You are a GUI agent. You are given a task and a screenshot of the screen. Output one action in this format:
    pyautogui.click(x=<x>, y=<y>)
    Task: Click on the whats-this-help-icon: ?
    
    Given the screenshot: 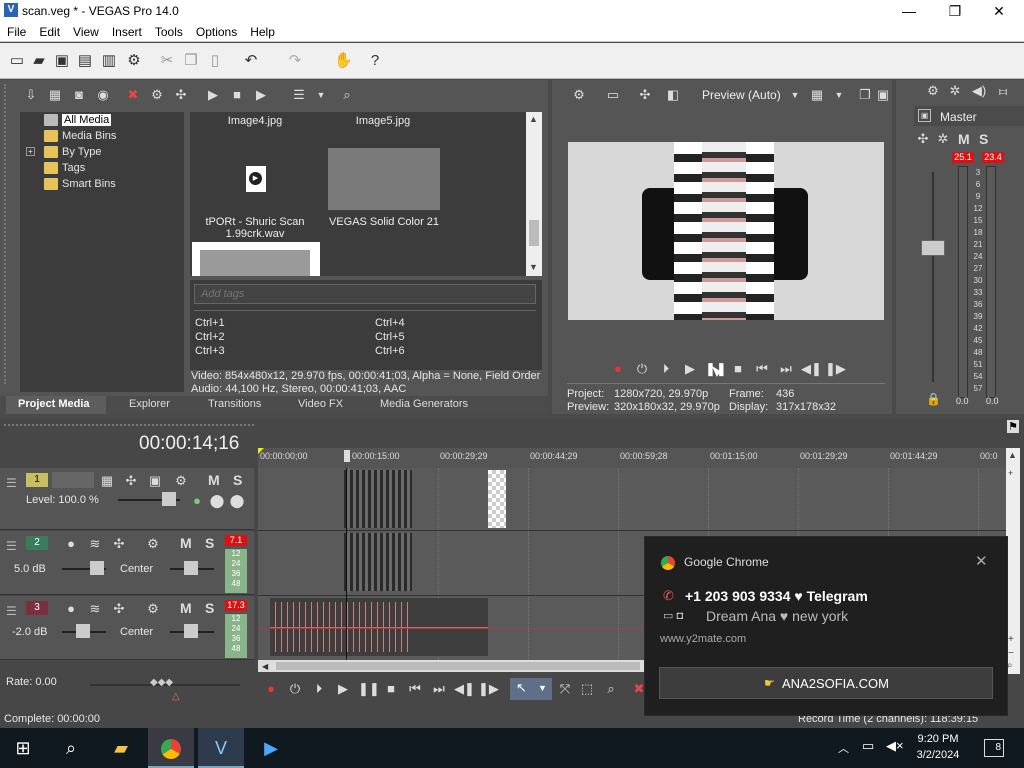 What is the action you would take?
    pyautogui.click(x=375, y=61)
    